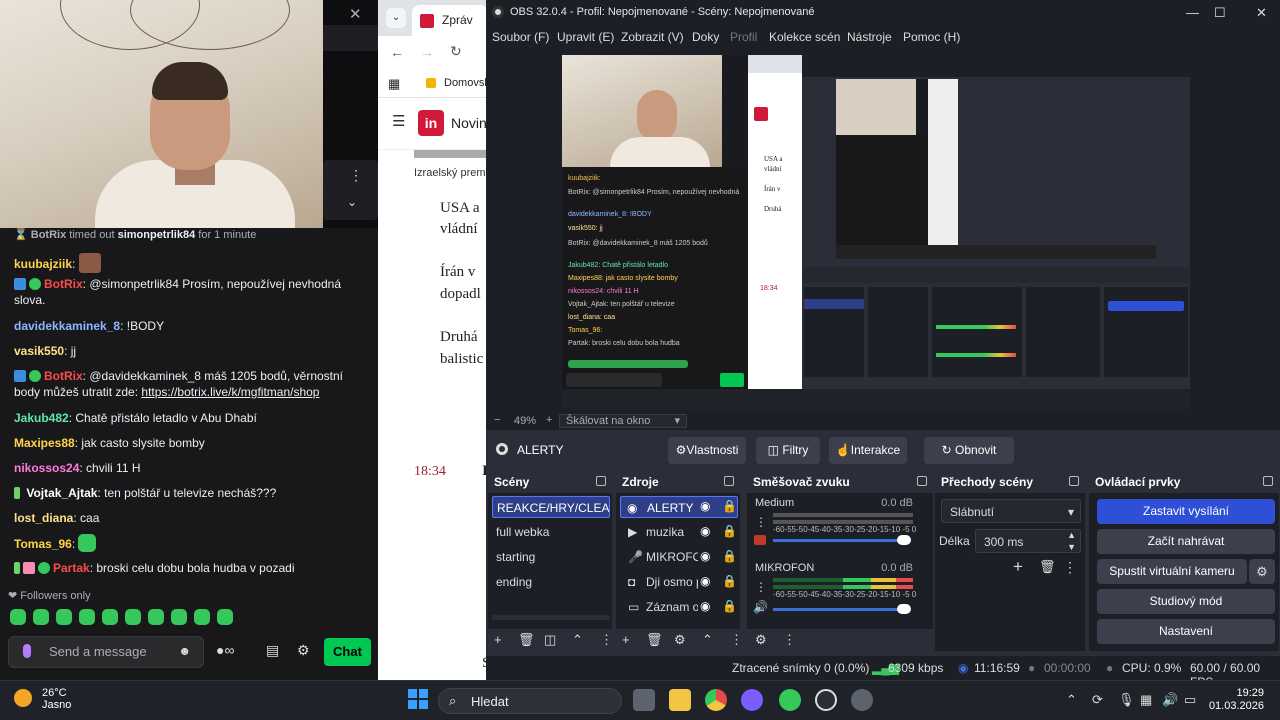 This screenshot has width=1280, height=720. What do you see at coordinates (659, 582) in the screenshot?
I see `source-item: ◘ Dji osmo pocket 3` at bounding box center [659, 582].